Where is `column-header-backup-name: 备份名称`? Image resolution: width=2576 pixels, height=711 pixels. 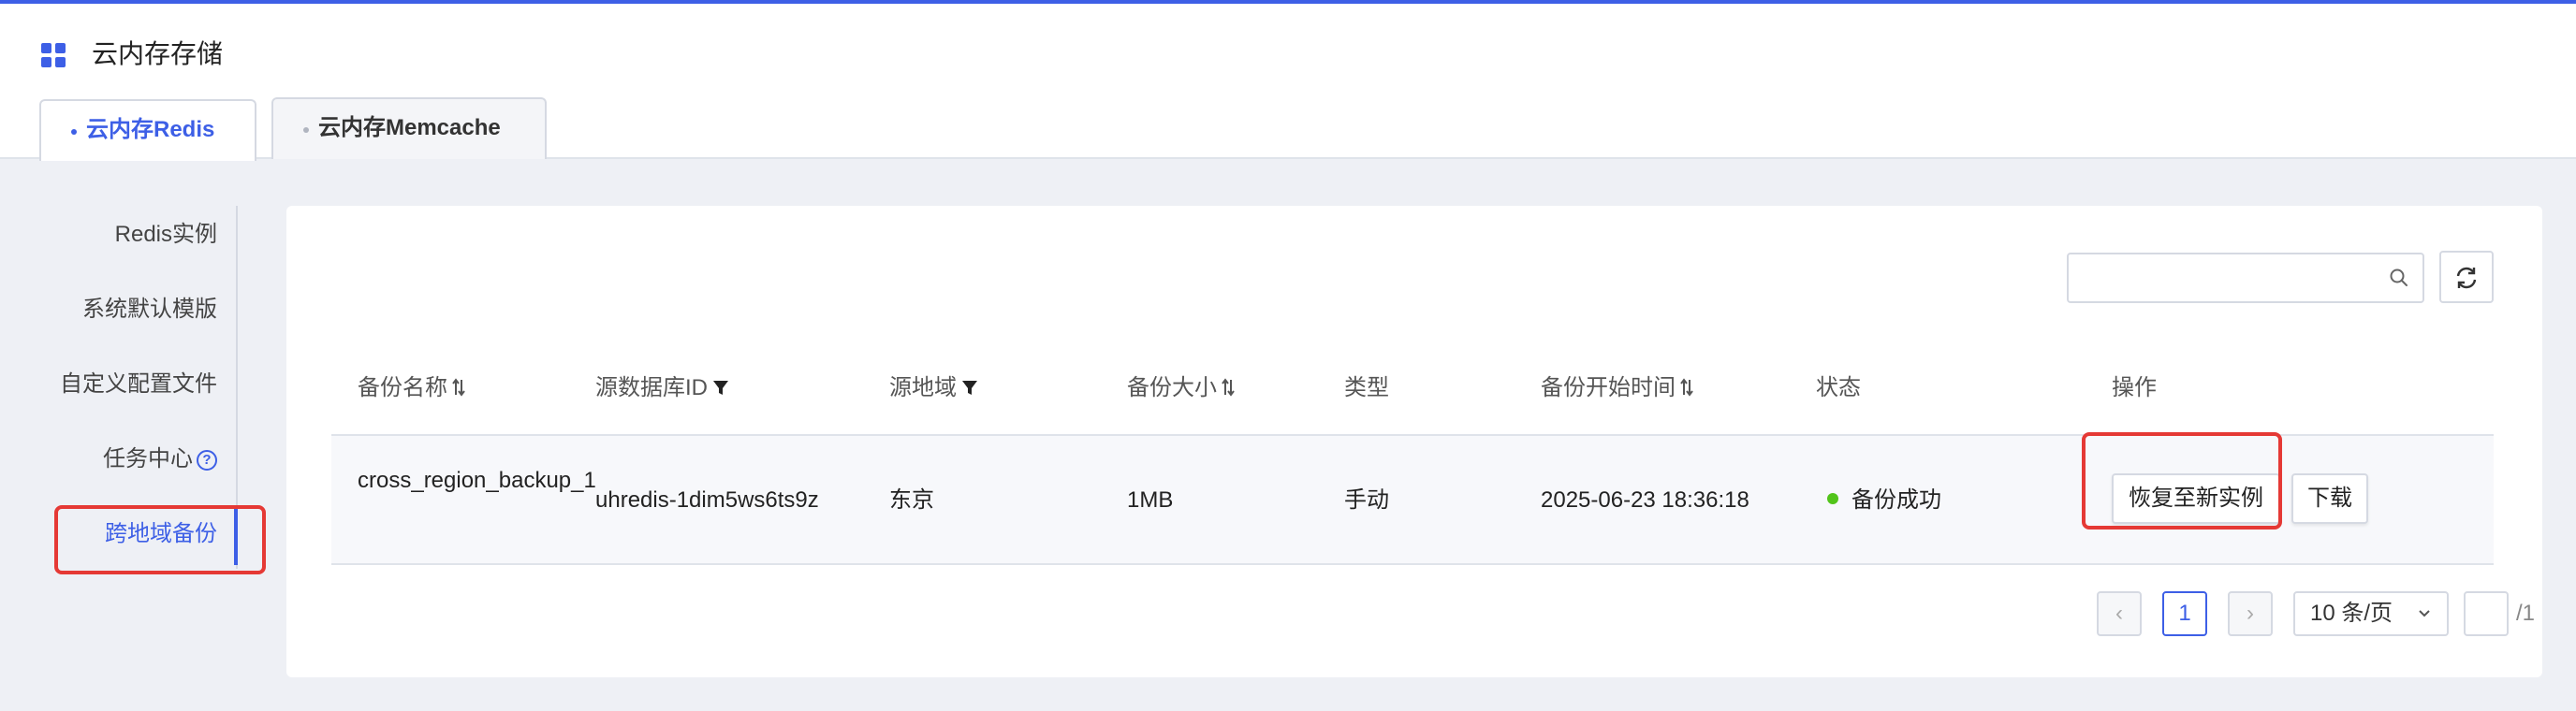
column-header-backup-name: 备份名称 is located at coordinates (412, 388).